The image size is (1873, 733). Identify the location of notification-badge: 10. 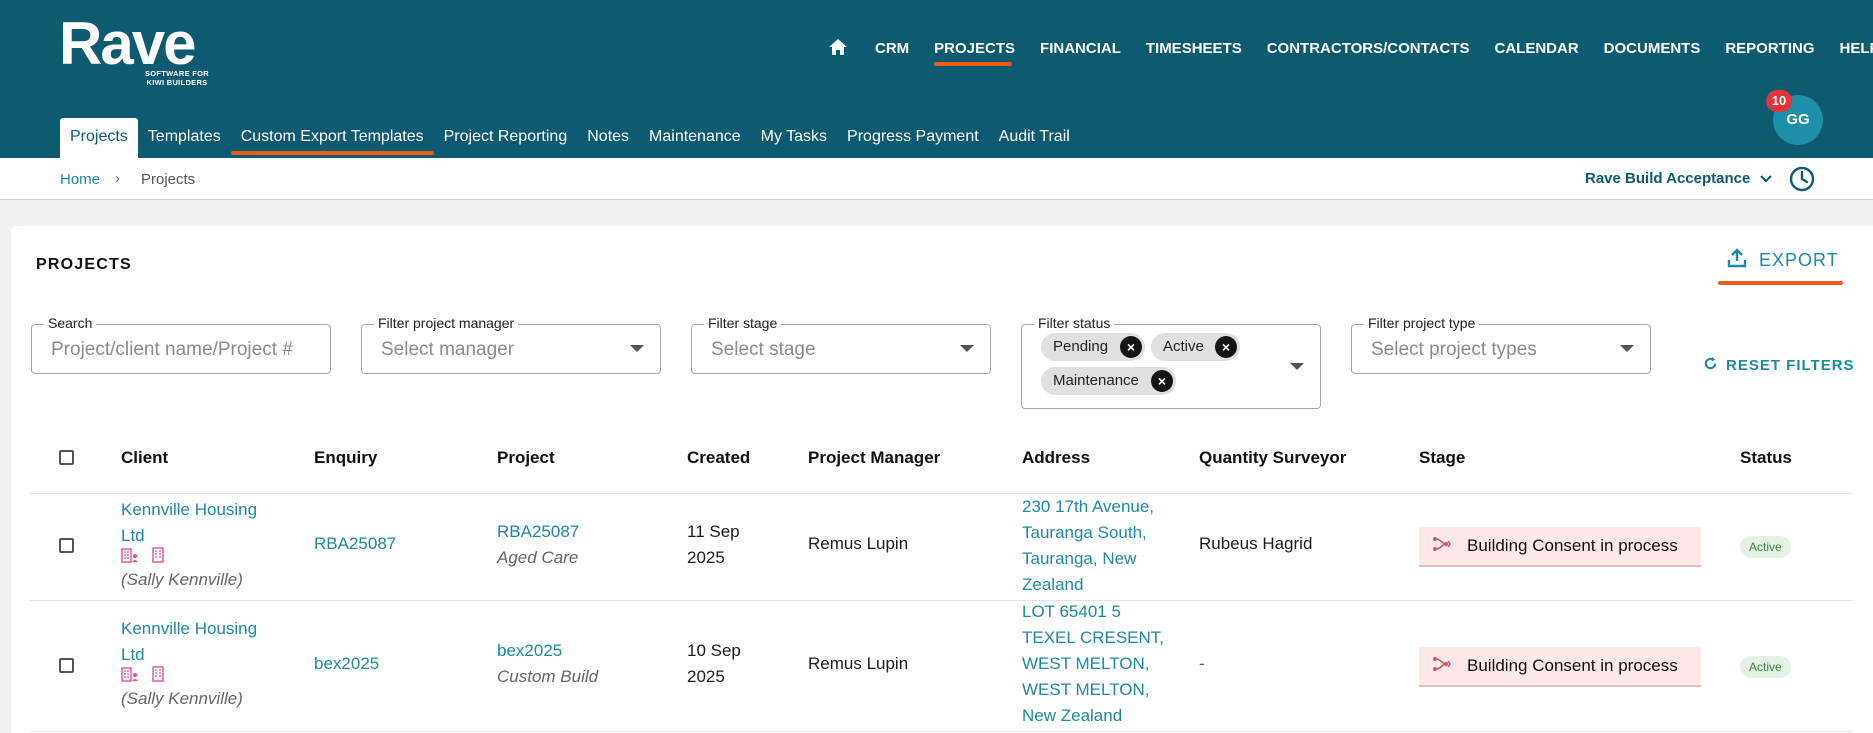
(1779, 101).